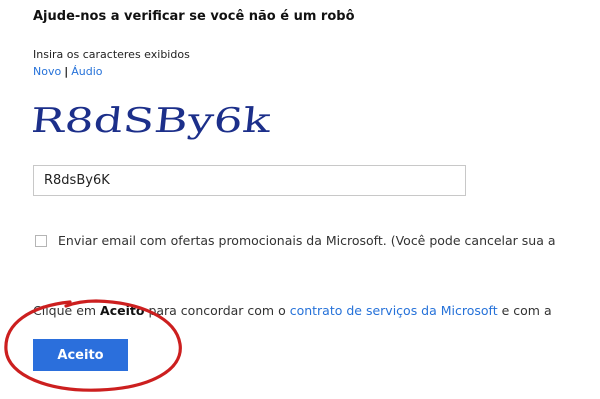  I want to click on captcha-image-text: R8dSBy6k, so click(153, 121).